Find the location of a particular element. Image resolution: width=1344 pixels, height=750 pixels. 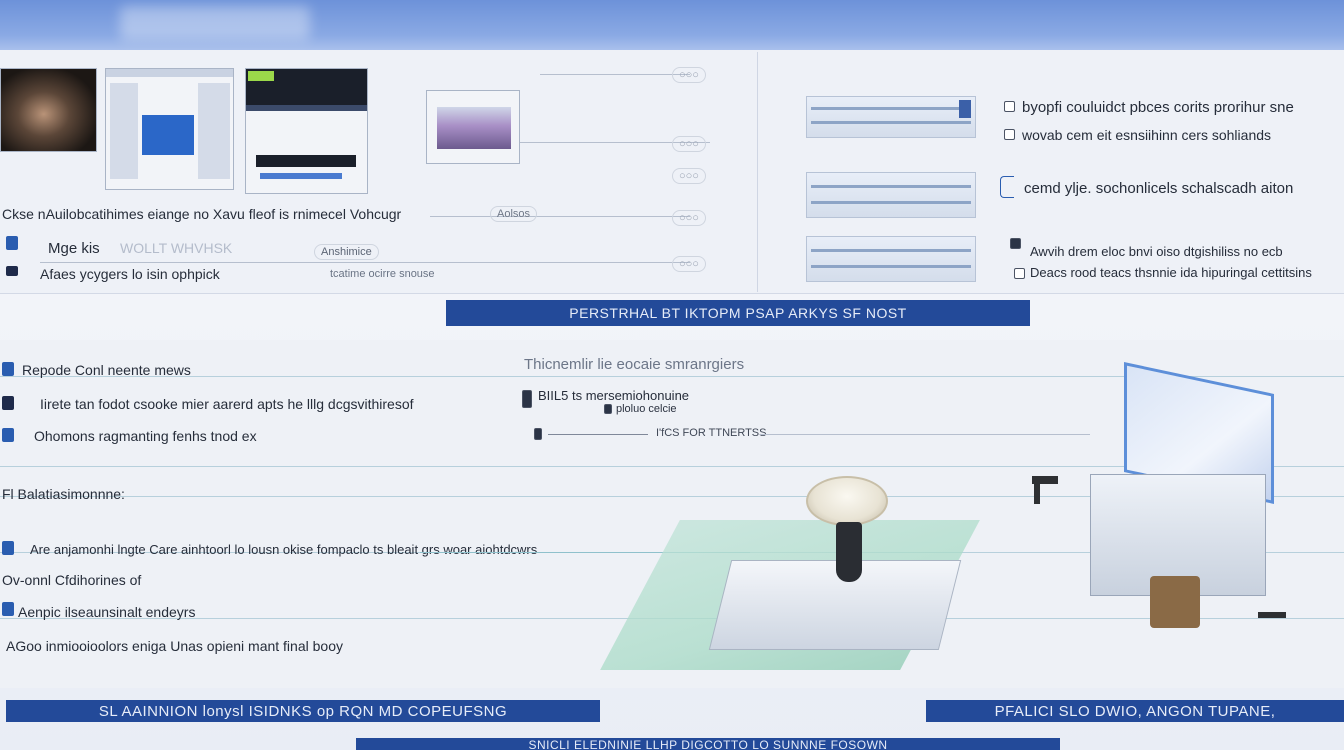

mid-block-subtitle: ploluo celcie is located at coordinates (646, 409).